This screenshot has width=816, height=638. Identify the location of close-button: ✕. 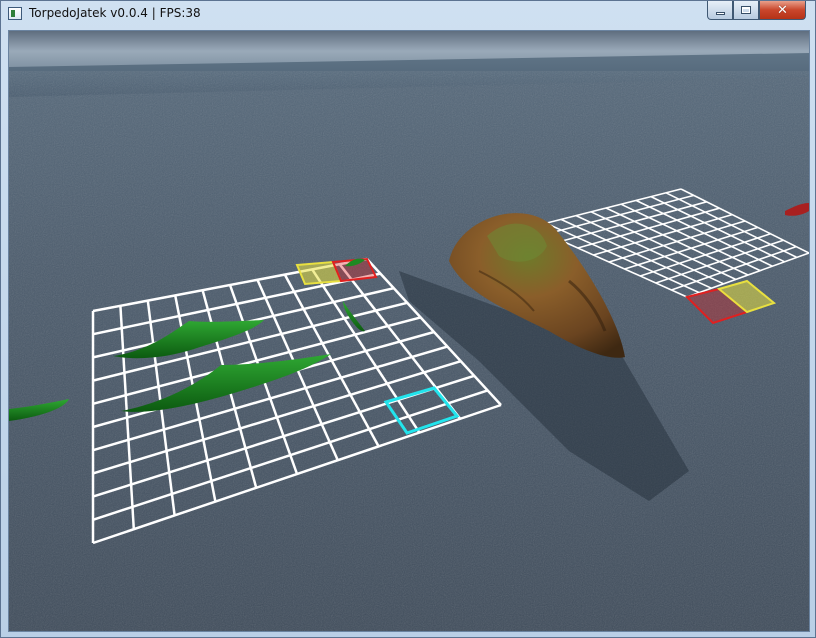
(782, 10).